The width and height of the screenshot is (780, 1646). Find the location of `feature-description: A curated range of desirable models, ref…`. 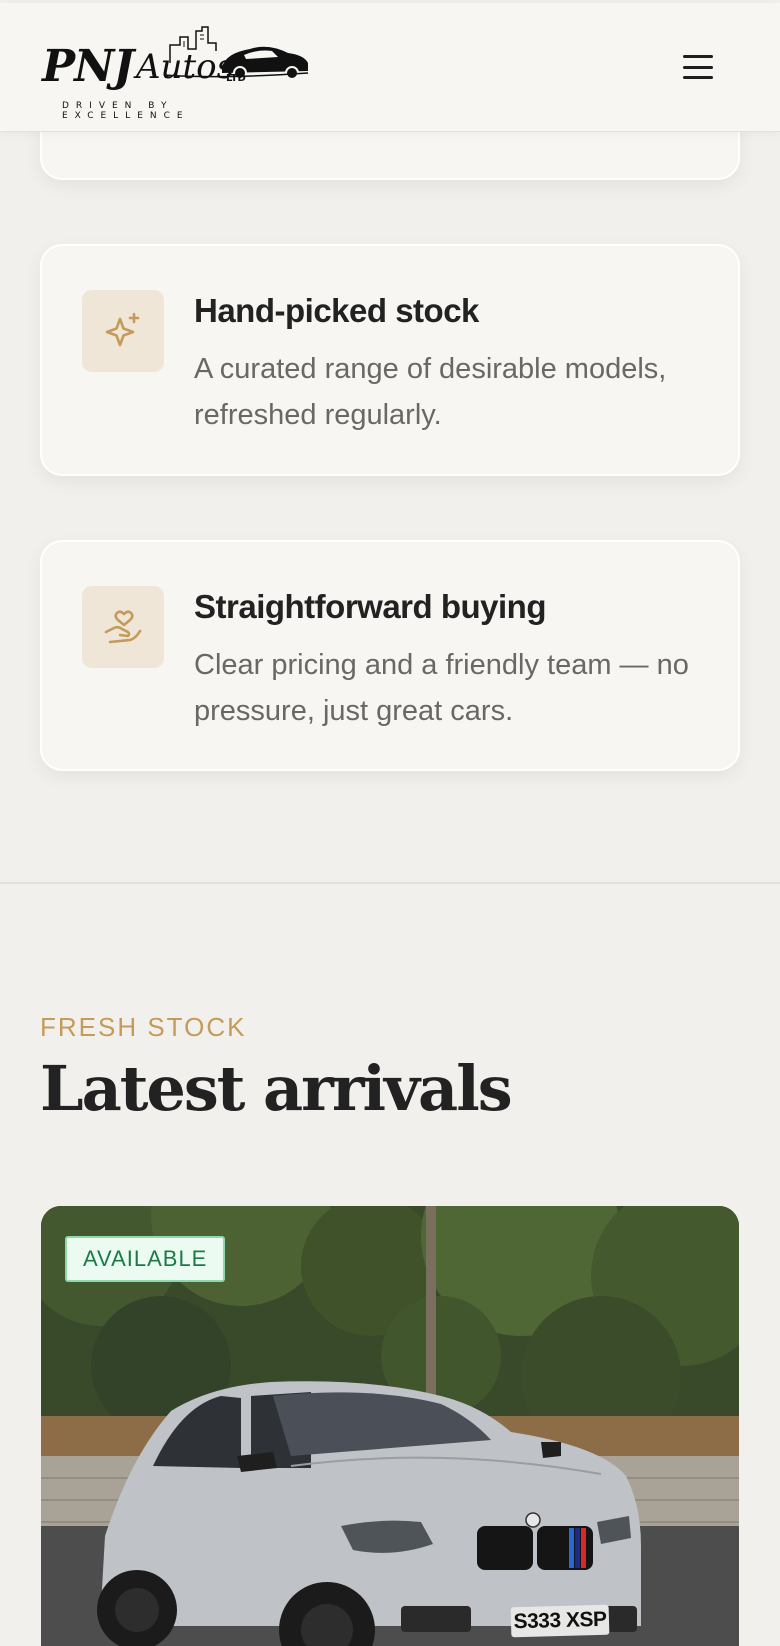

feature-description: A curated range of desirable models, ref… is located at coordinates (430, 392).